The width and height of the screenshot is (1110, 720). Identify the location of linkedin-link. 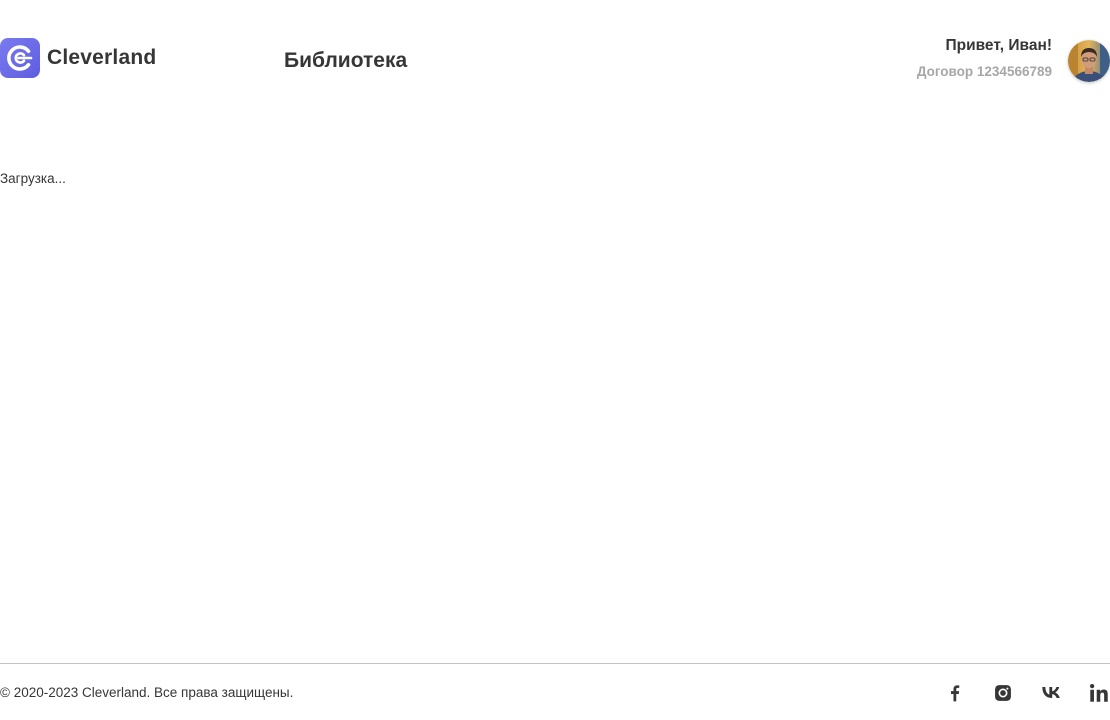
(1099, 693).